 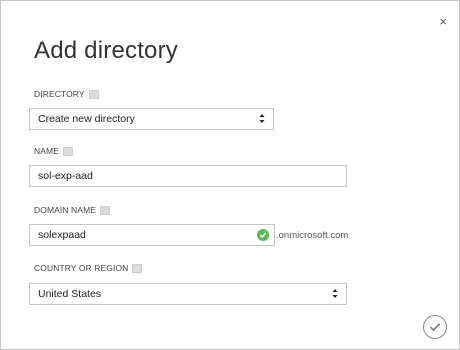 What do you see at coordinates (443, 21) in the screenshot?
I see `close-icon: ×` at bounding box center [443, 21].